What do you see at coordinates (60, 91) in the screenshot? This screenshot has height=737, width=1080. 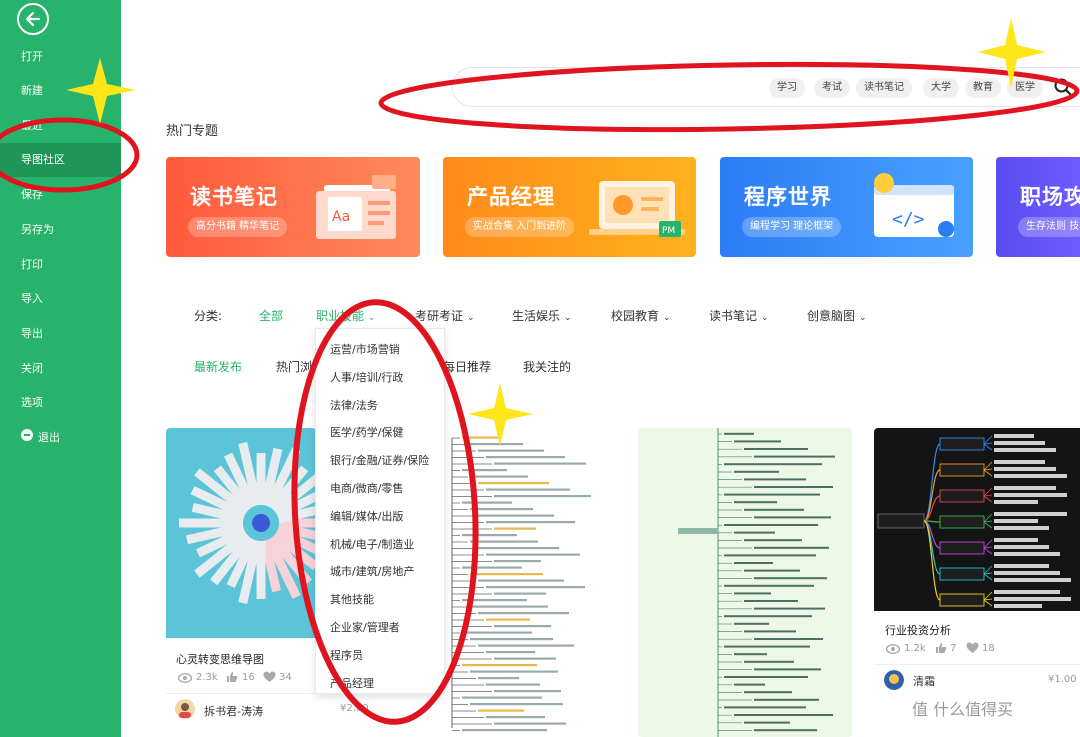 I see `sidebar-item-new: 新建` at bounding box center [60, 91].